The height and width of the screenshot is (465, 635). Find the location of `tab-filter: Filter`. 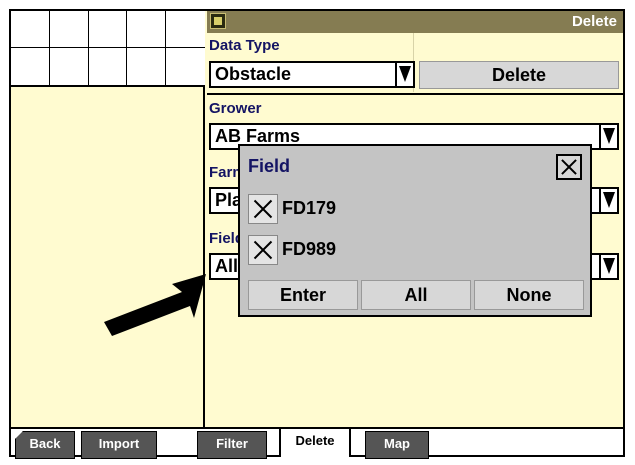

tab-filter: Filter is located at coordinates (232, 445).